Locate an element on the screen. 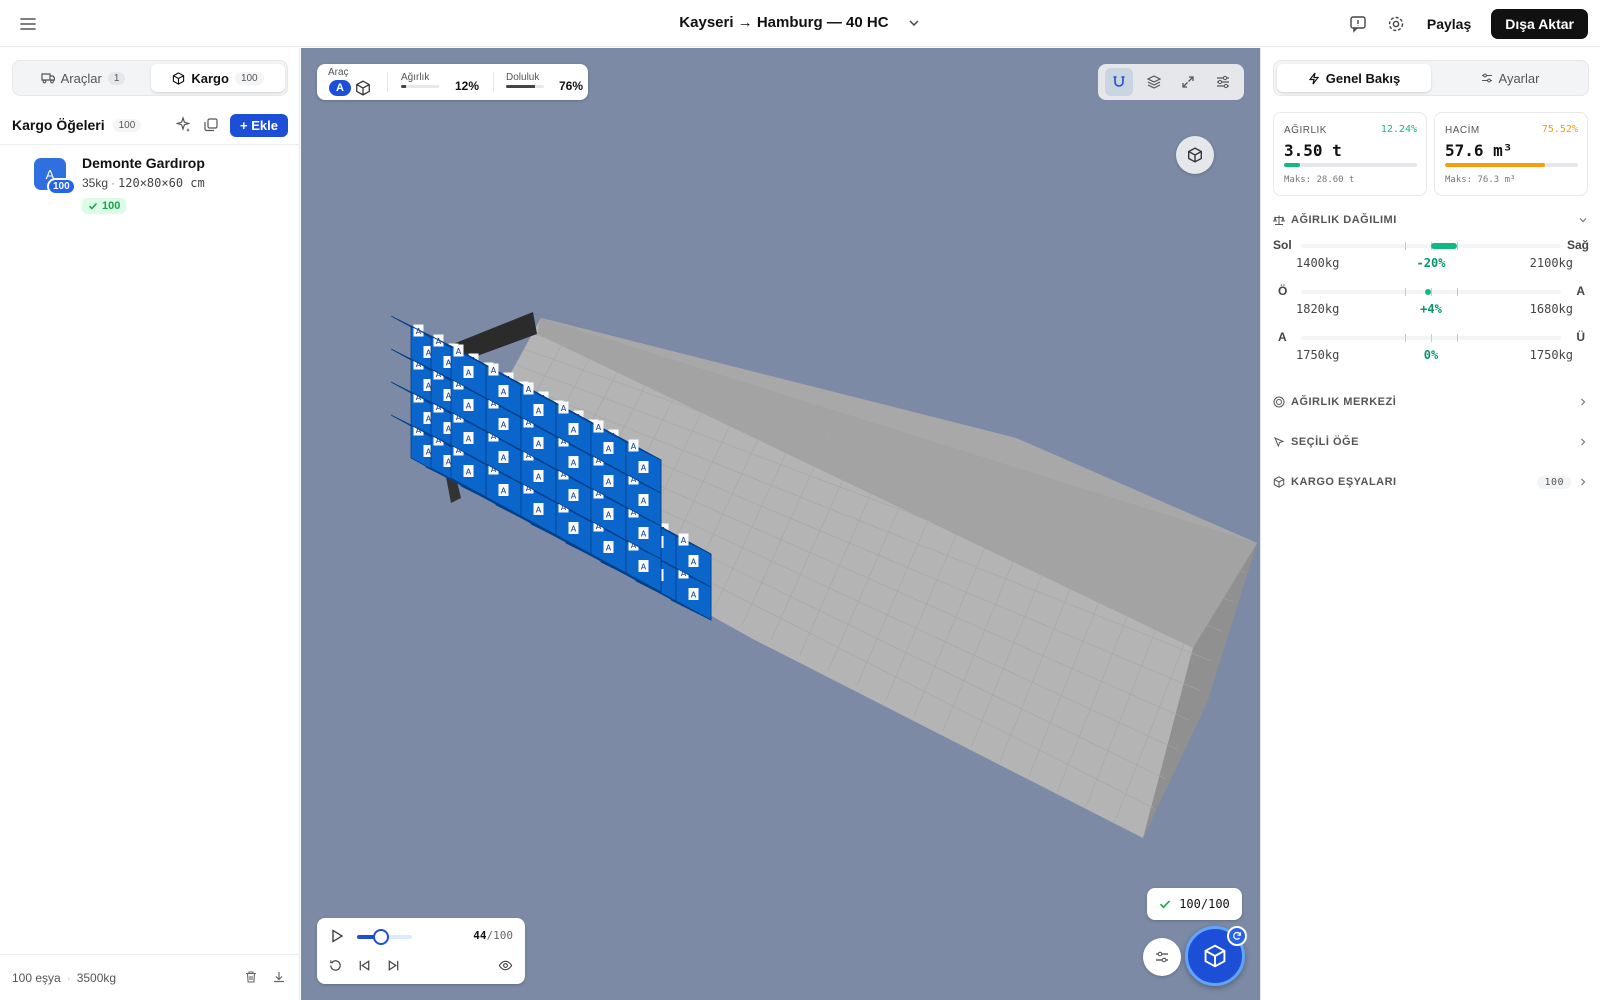 The width and height of the screenshot is (1600, 1000). magnet-icon is located at coordinates (1119, 82).